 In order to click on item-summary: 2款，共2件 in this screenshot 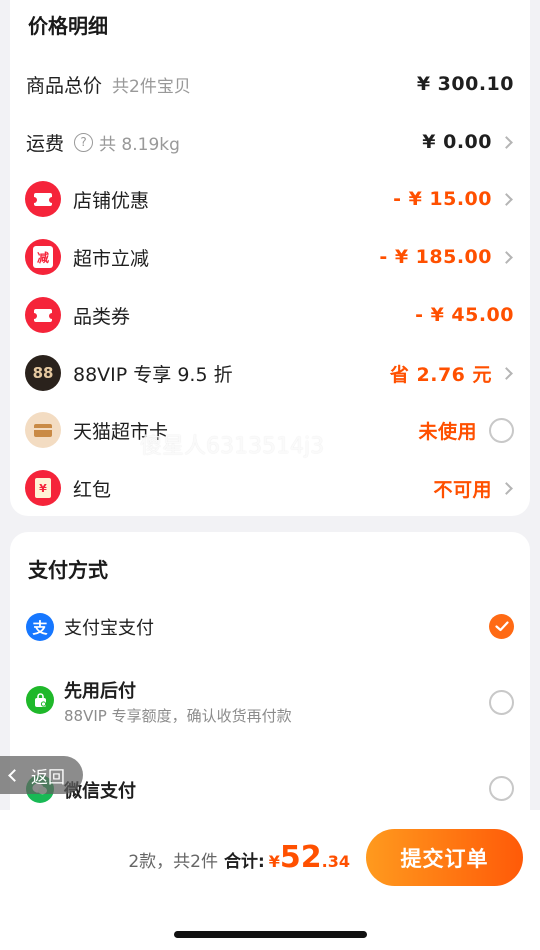, I will do `click(173, 862)`.